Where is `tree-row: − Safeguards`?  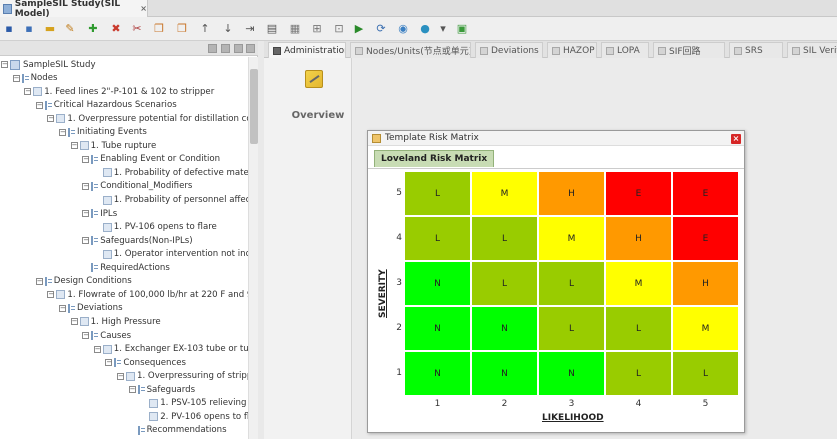
tree-row: − Safeguards is located at coordinates (161, 389).